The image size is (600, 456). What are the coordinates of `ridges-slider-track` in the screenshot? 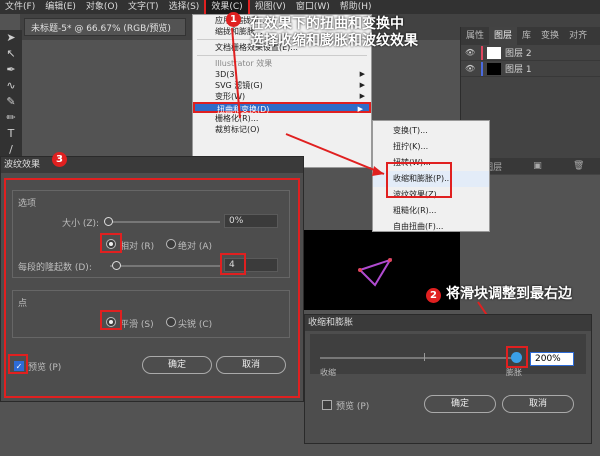 It's located at (165, 266).